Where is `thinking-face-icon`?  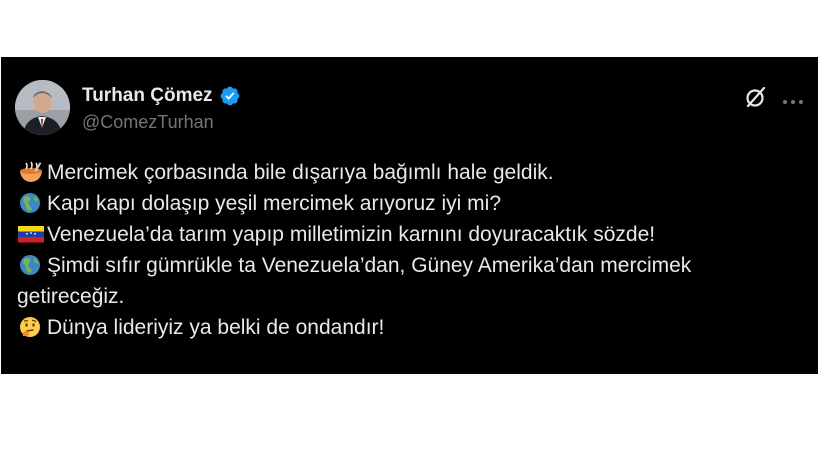 thinking-face-icon is located at coordinates (31, 327).